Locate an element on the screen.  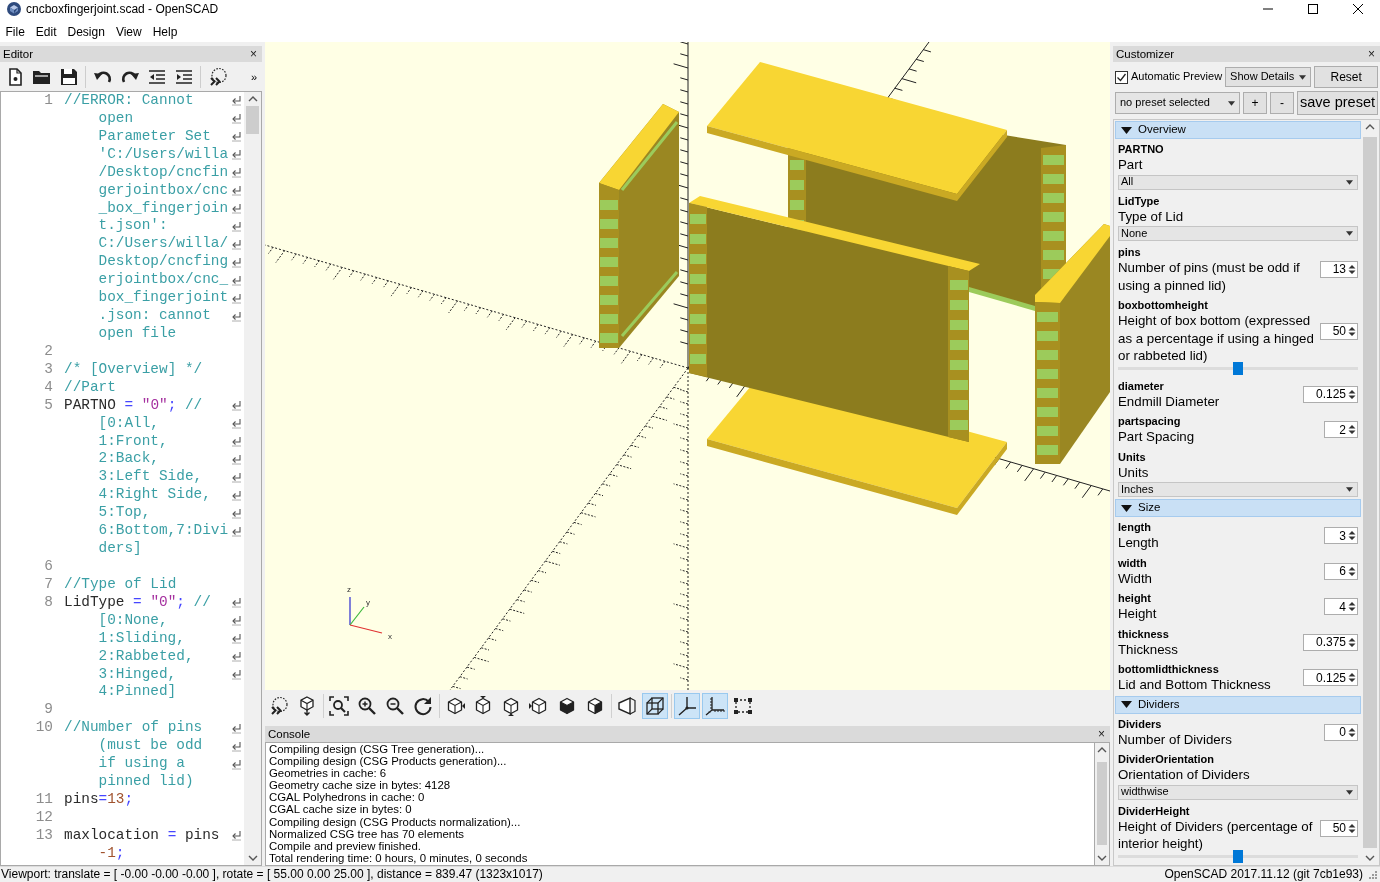
maximize-icon is located at coordinates (1312, 8).